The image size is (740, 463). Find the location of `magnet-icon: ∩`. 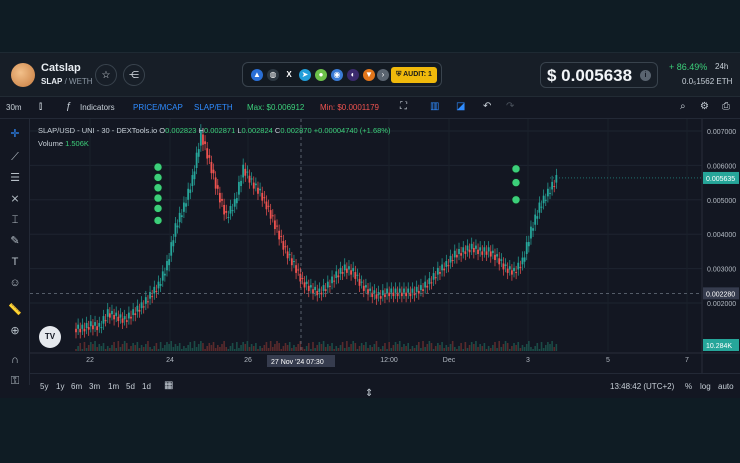

magnet-icon: ∩ is located at coordinates (15, 360).